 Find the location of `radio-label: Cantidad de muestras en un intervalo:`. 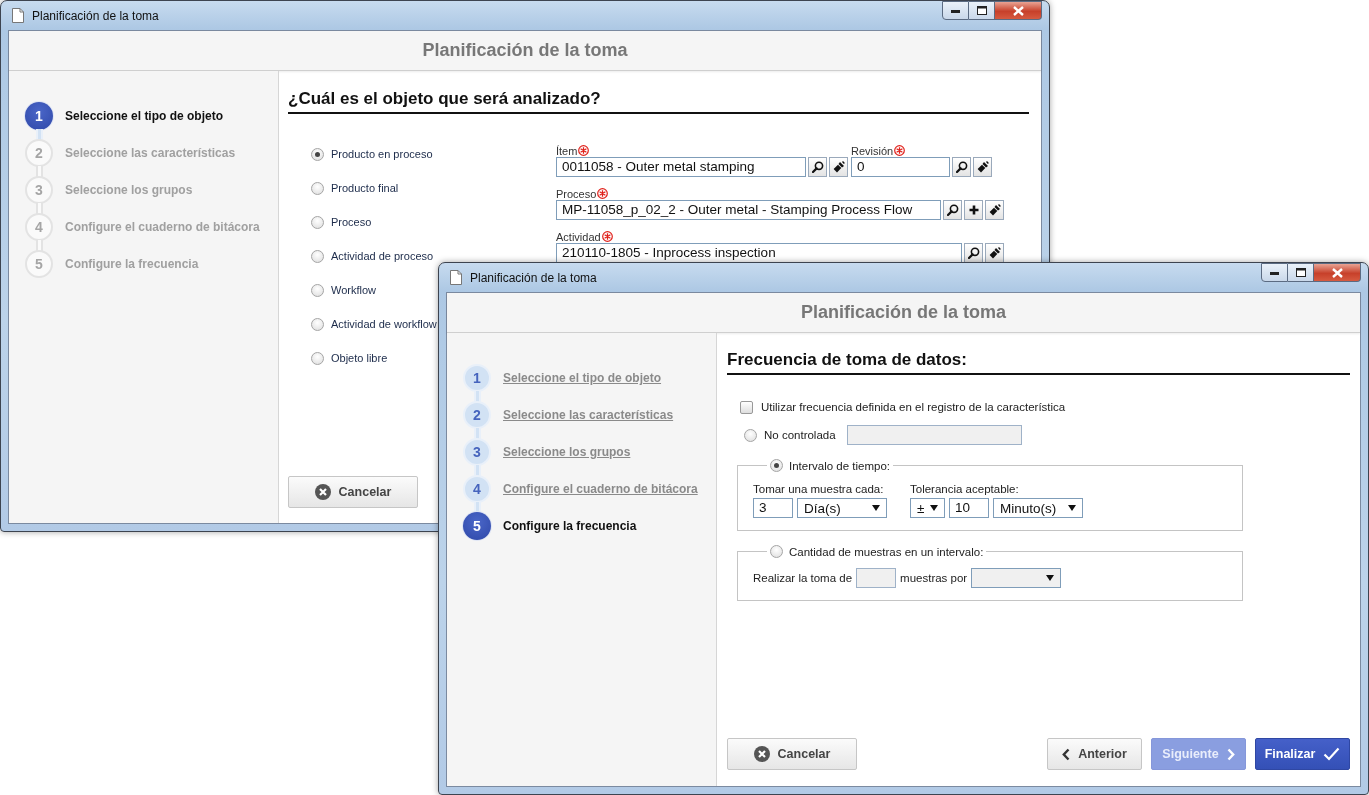

radio-label: Cantidad de muestras en un intervalo: is located at coordinates (886, 551).